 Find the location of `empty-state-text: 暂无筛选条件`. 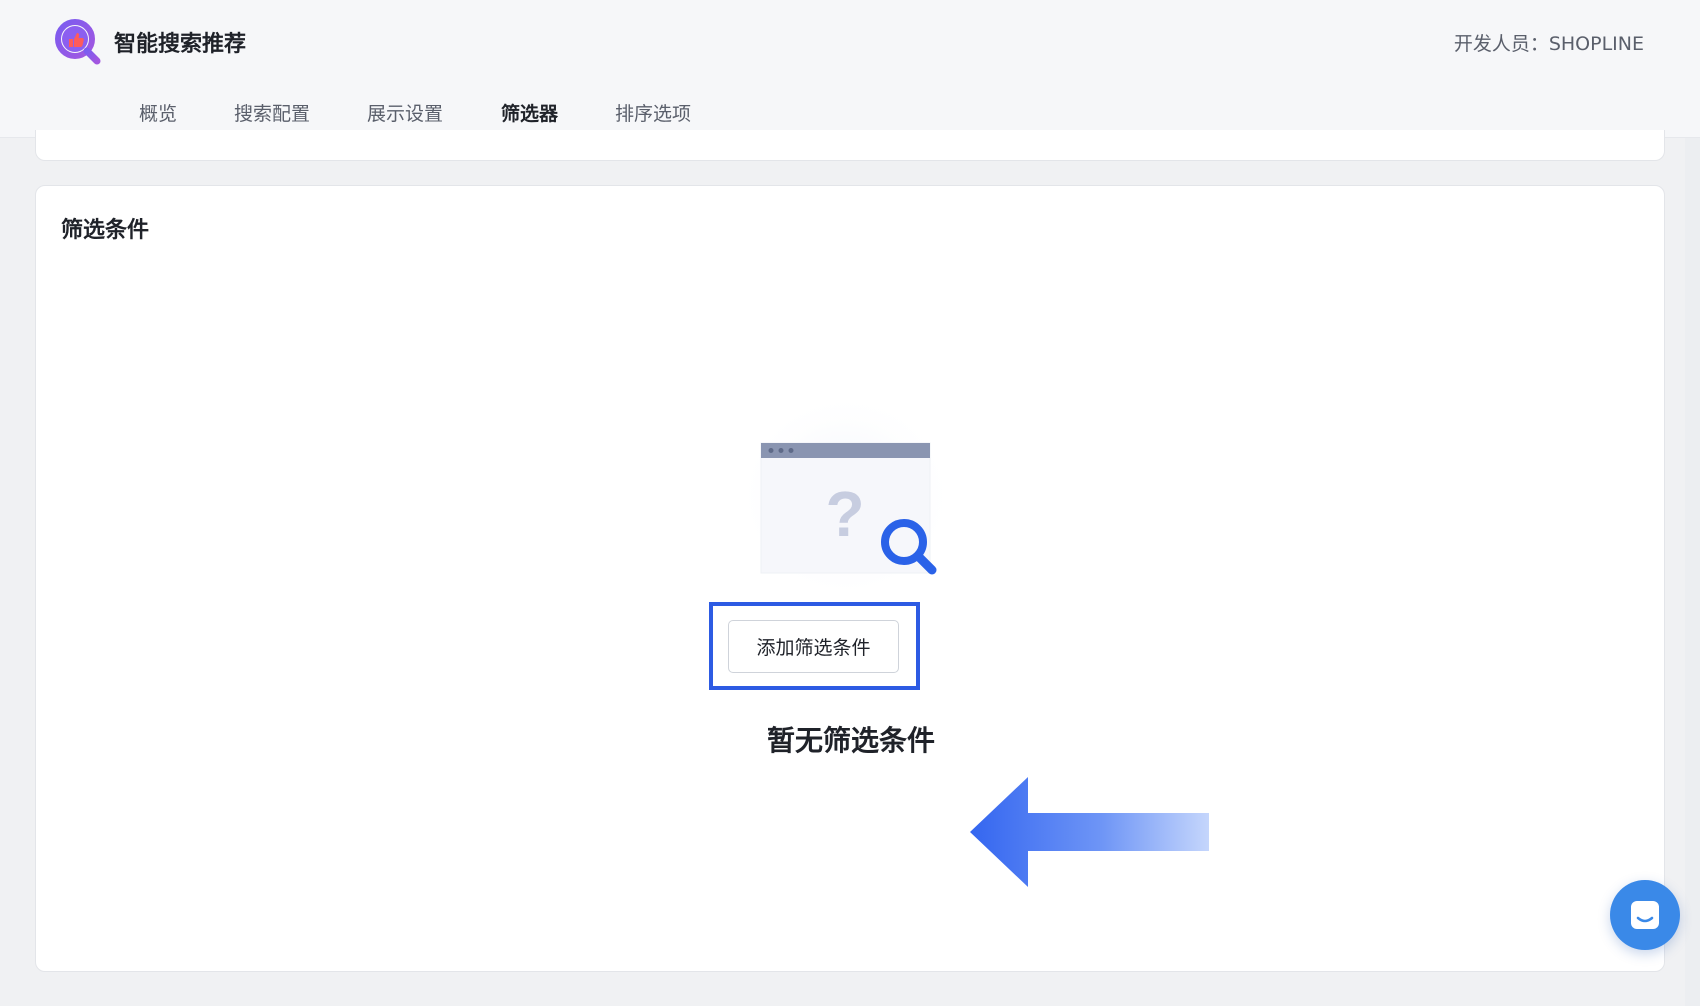

empty-state-text: 暂无筛选条件 is located at coordinates (850, 740).